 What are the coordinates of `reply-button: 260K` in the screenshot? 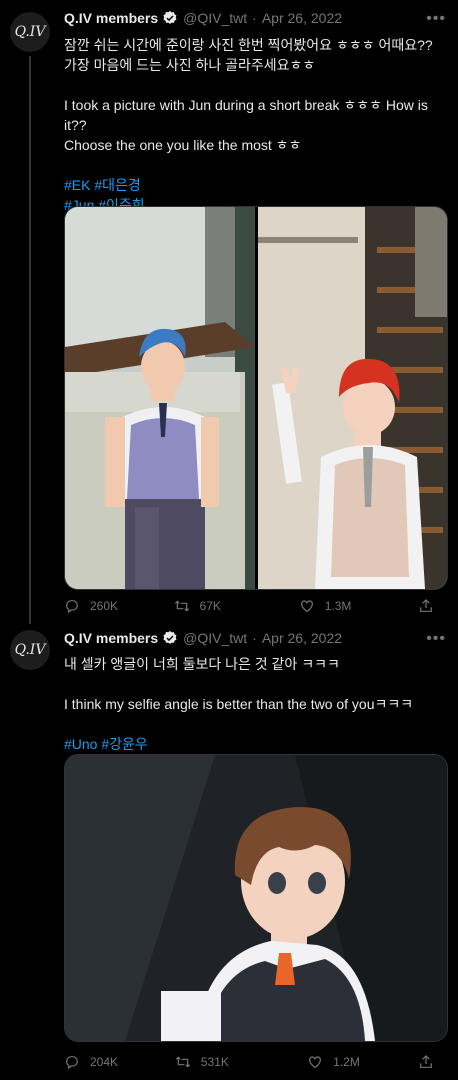 It's located at (119, 606).